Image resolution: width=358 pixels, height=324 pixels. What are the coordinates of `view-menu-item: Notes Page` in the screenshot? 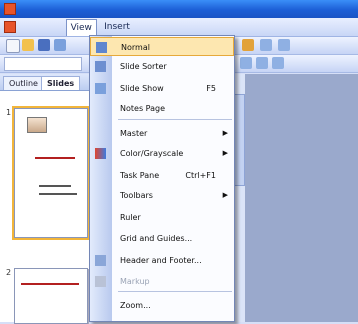 It's located at (162, 108).